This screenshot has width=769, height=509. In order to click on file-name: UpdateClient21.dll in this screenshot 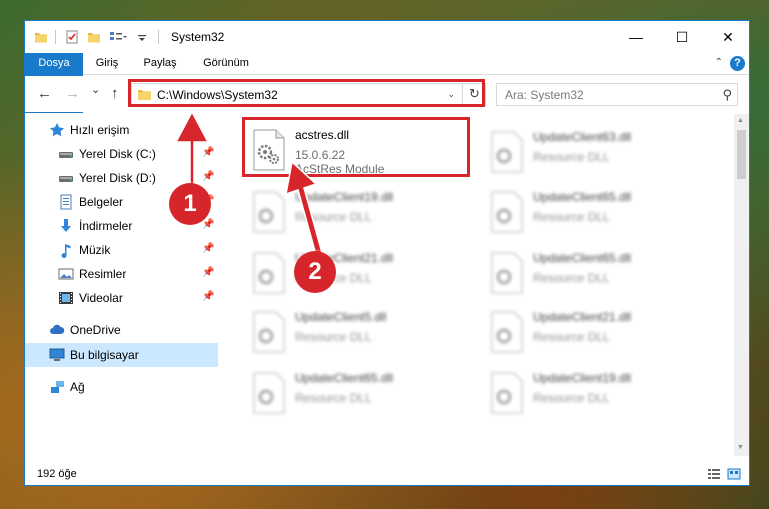, I will do `click(582, 317)`.